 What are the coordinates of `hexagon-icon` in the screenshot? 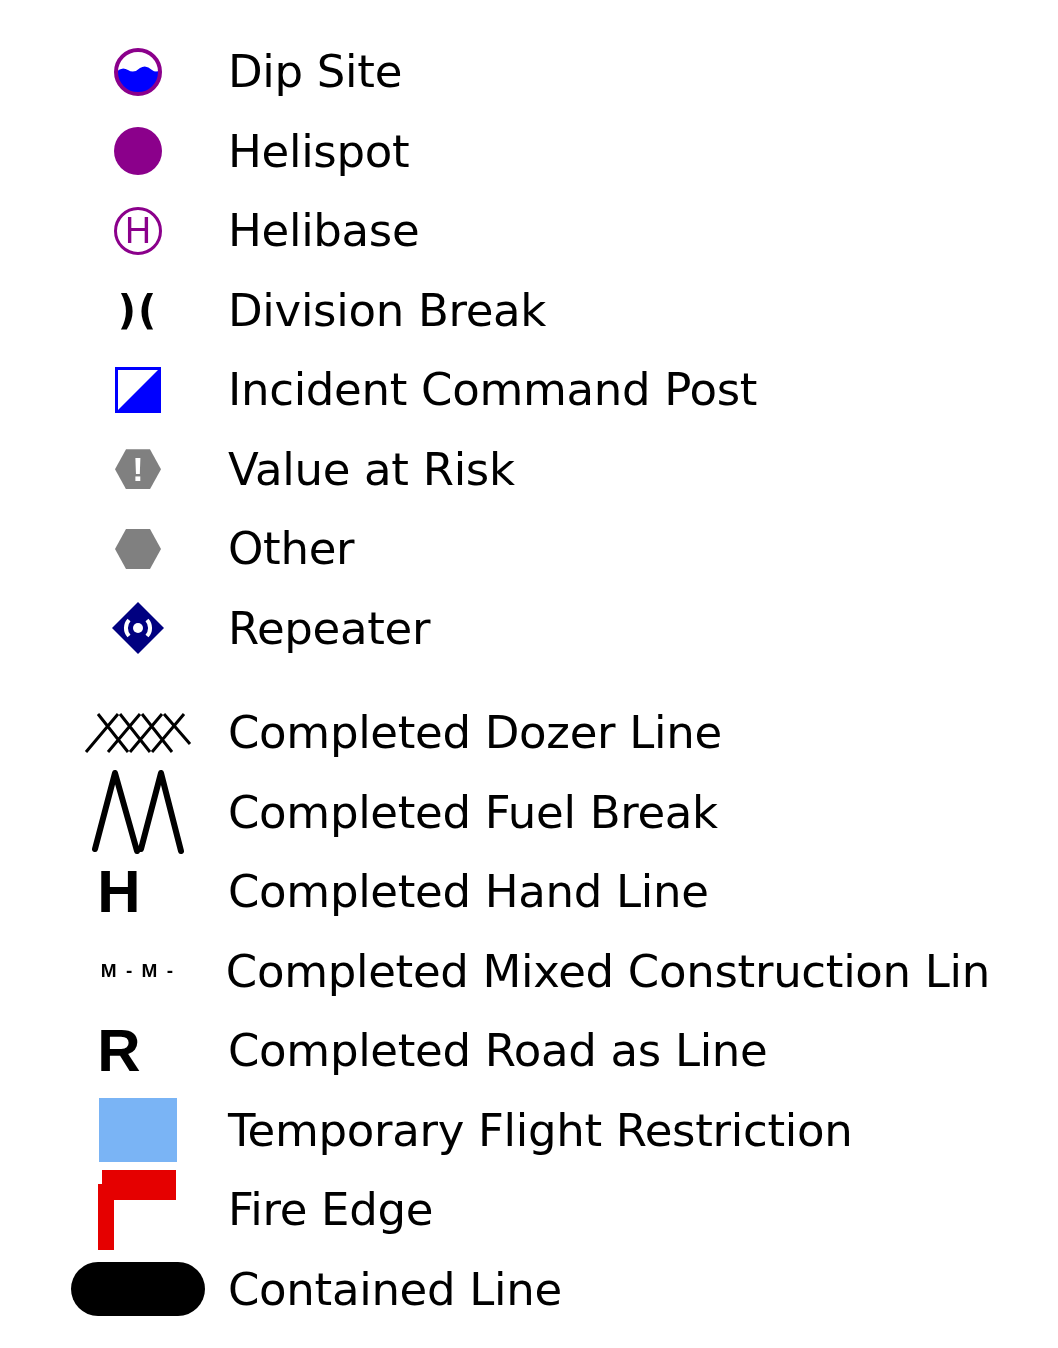 It's located at (138, 548).